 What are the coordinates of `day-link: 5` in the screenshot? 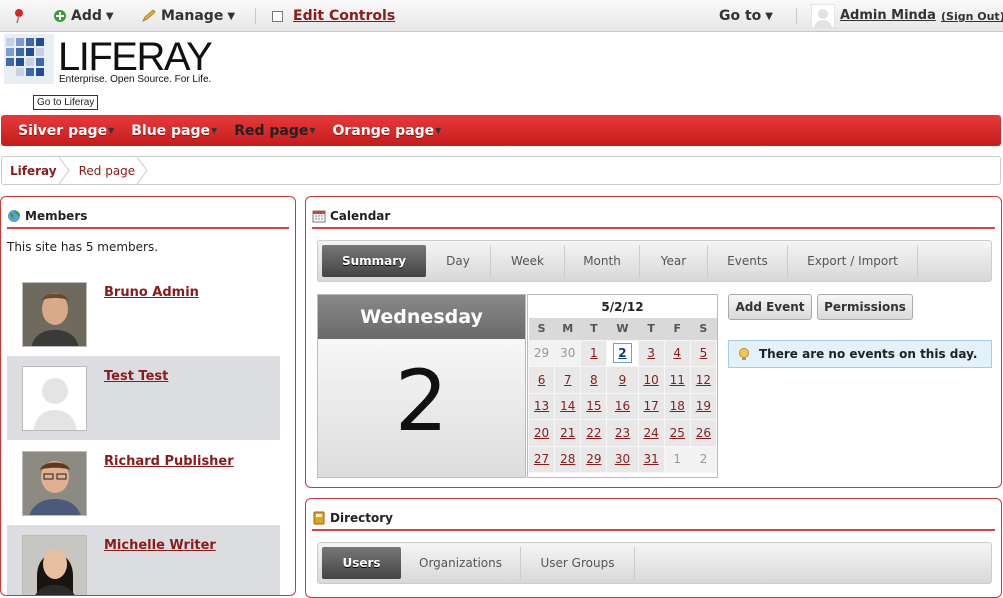 It's located at (704, 353).